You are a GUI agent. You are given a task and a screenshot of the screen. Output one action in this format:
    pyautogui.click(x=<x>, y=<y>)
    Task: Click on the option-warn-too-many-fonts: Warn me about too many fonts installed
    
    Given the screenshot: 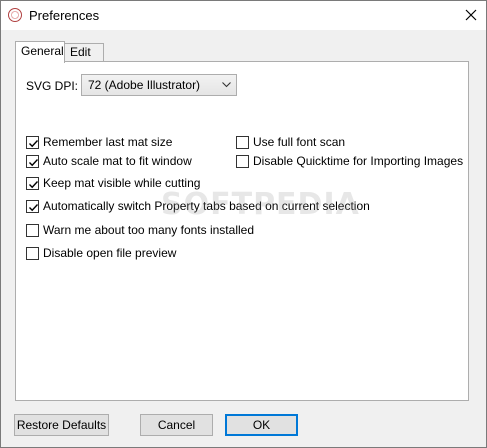 What is the action you would take?
    pyautogui.click(x=140, y=230)
    